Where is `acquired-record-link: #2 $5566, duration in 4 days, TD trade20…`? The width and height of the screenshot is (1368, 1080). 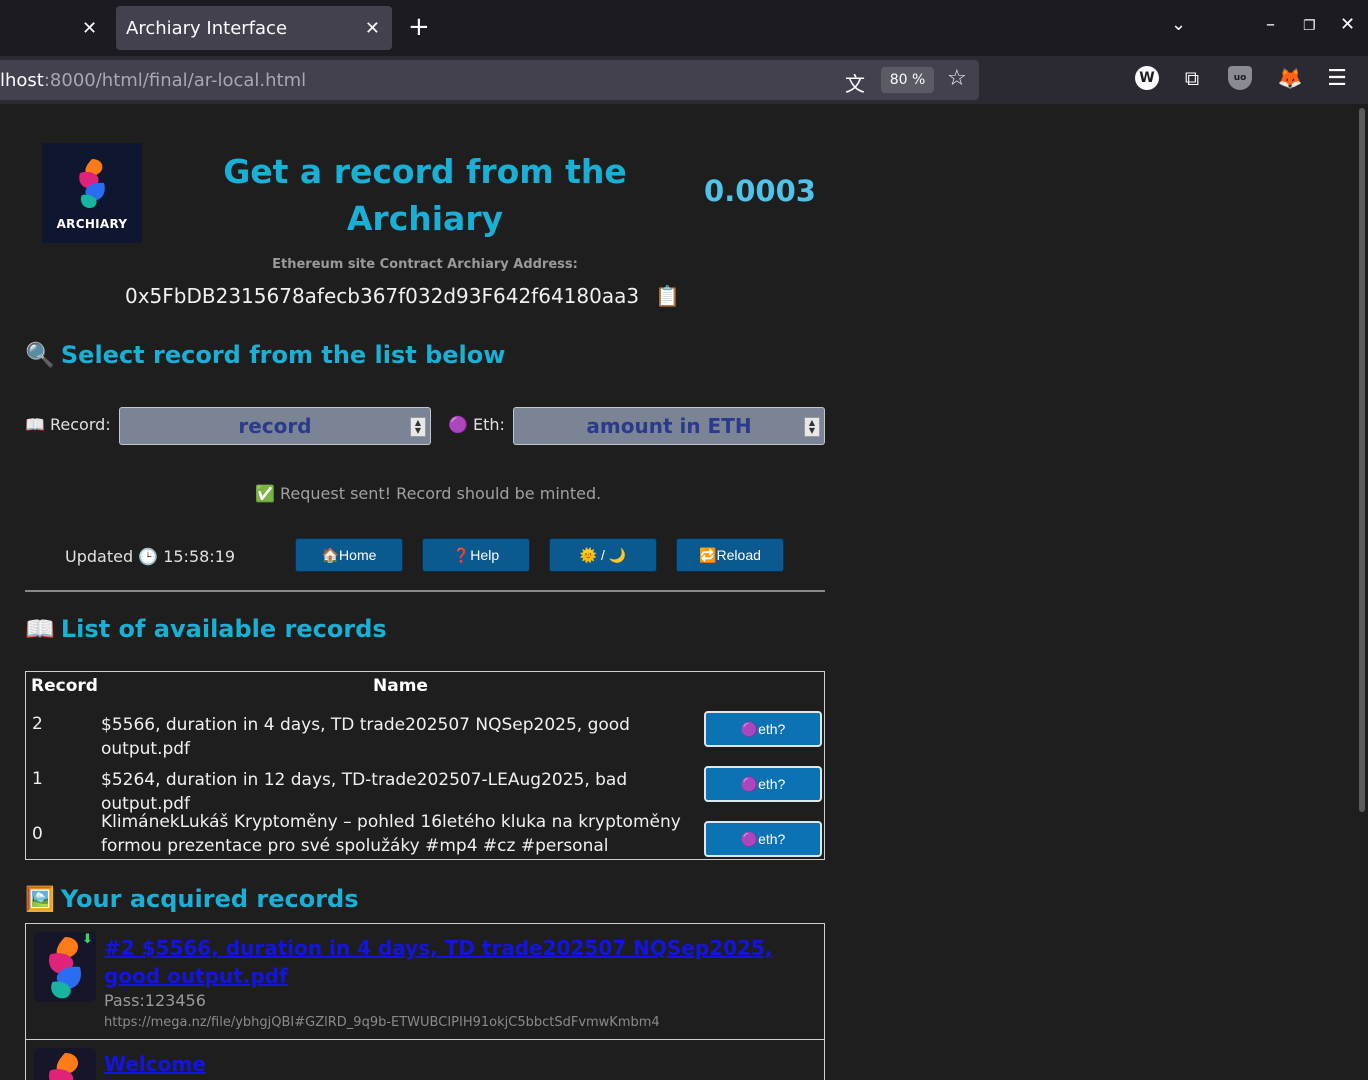
acquired-record-link: #2 $5566, duration in 4 days, TD trade20… is located at coordinates (444, 962).